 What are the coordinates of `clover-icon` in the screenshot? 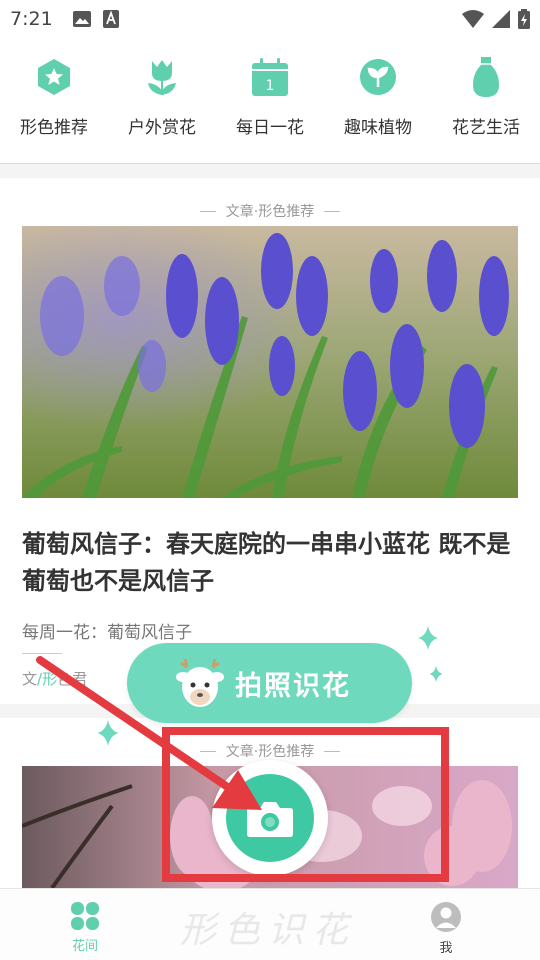 It's located at (85, 916).